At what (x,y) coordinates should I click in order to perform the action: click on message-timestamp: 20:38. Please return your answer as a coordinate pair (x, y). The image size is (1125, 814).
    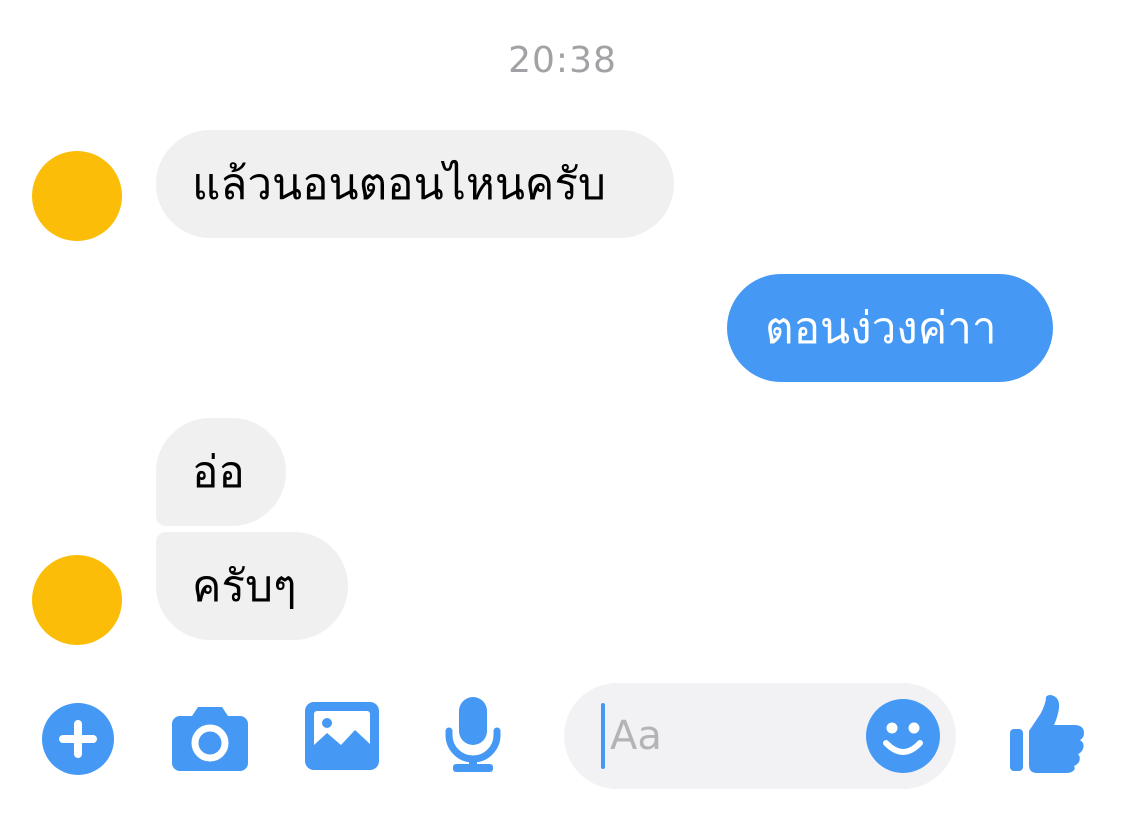
    Looking at the image, I should click on (562, 60).